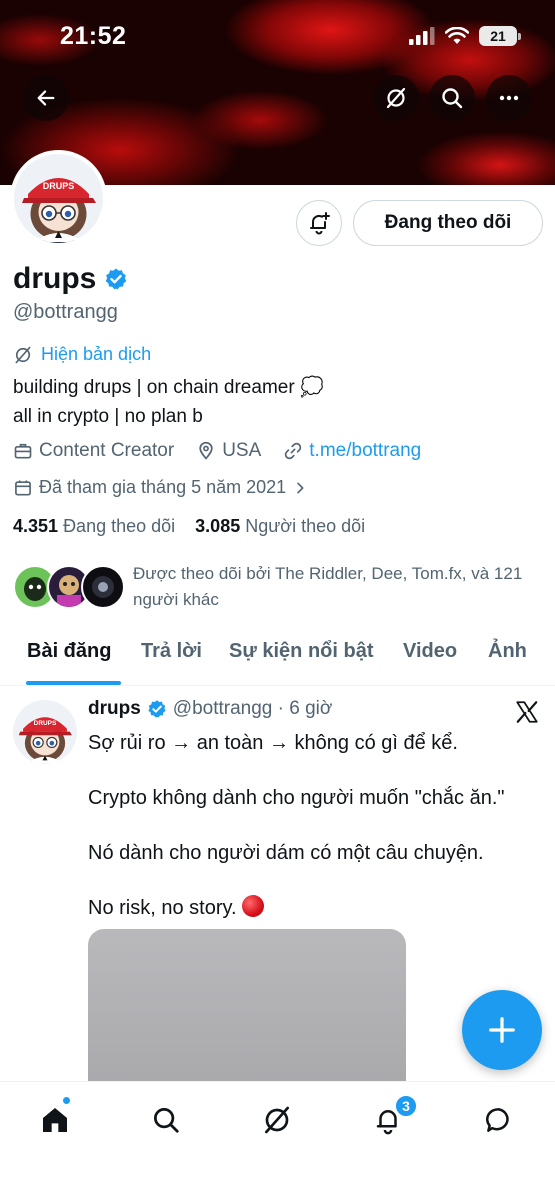  Describe the element at coordinates (114, 709) in the screenshot. I see `tweet-author-name: drups` at that location.